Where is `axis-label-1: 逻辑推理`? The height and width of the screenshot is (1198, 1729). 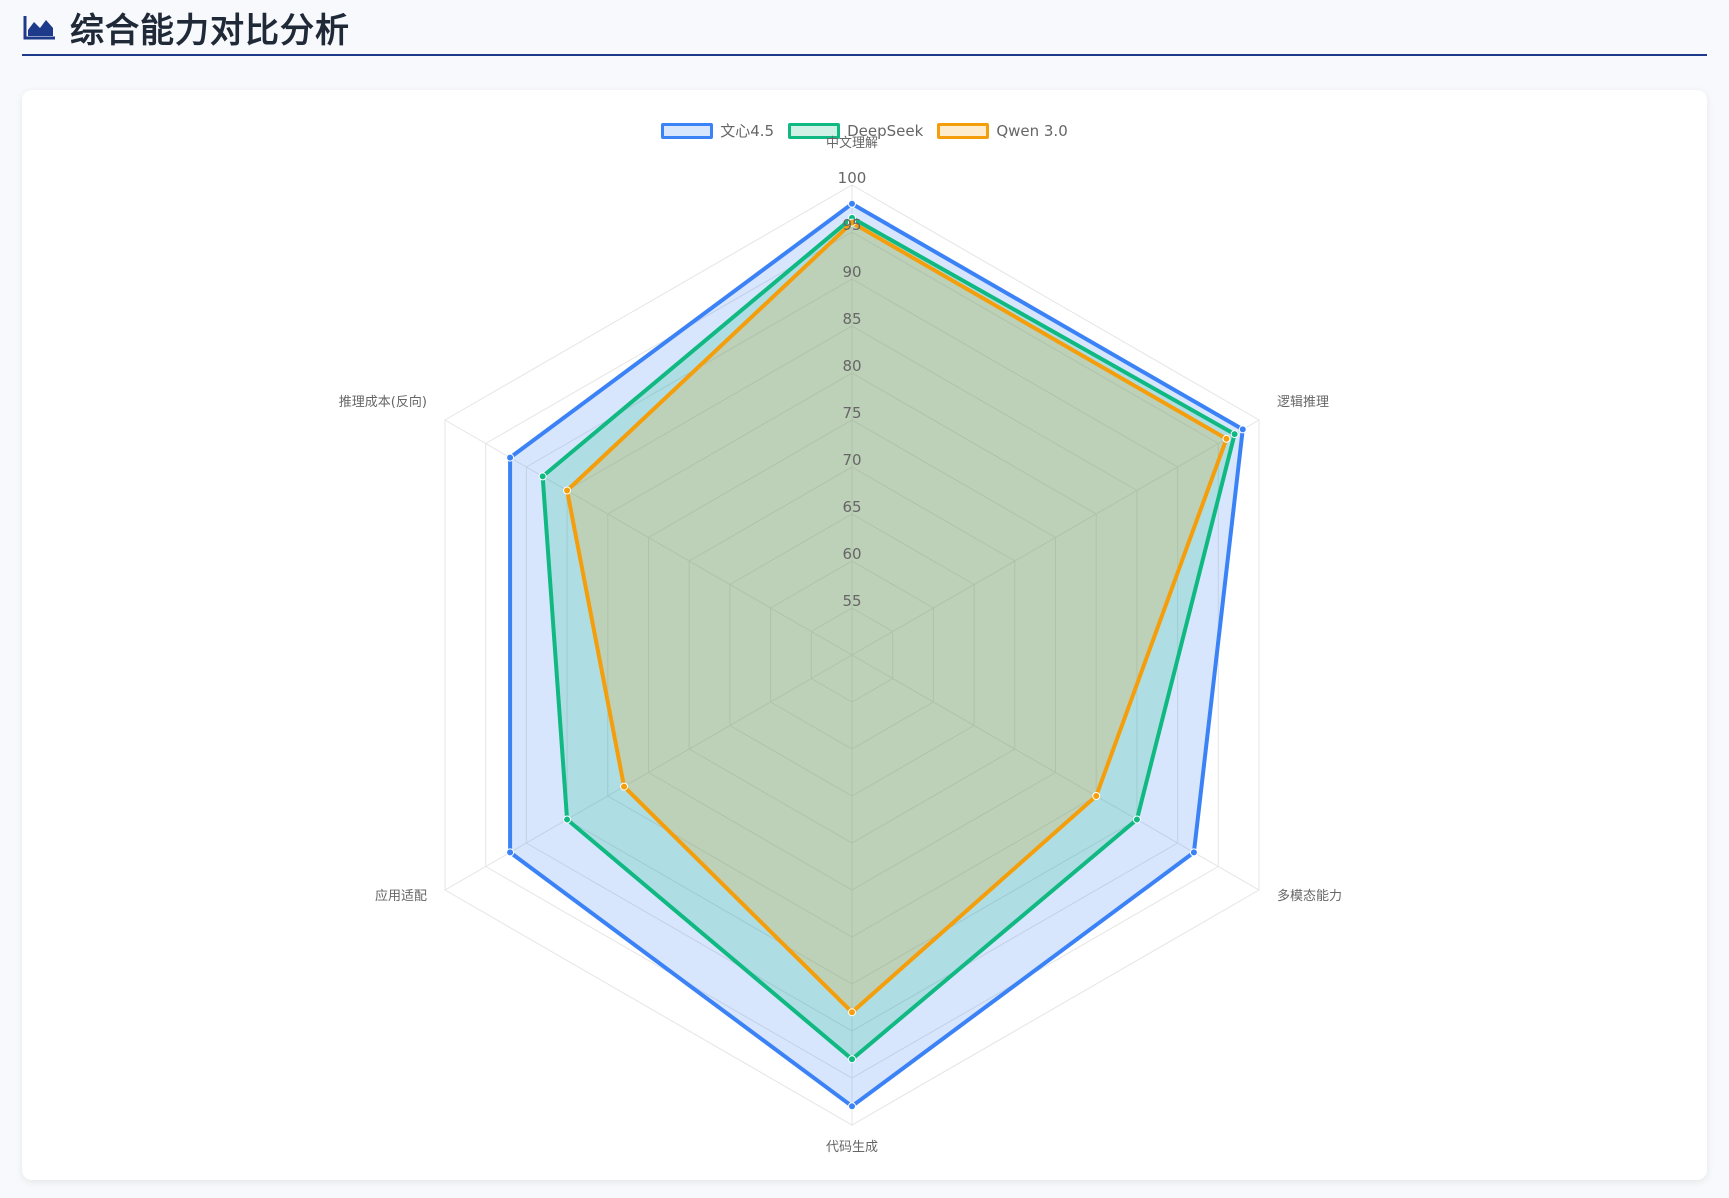 axis-label-1: 逻辑推理 is located at coordinates (1303, 402).